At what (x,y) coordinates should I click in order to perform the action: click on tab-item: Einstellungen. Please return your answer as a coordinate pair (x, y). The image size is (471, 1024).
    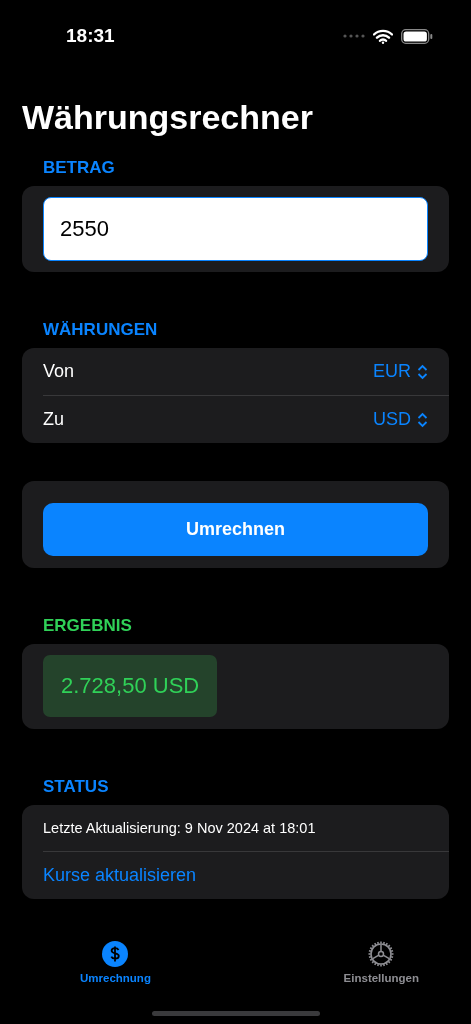
    Looking at the image, I should click on (381, 962).